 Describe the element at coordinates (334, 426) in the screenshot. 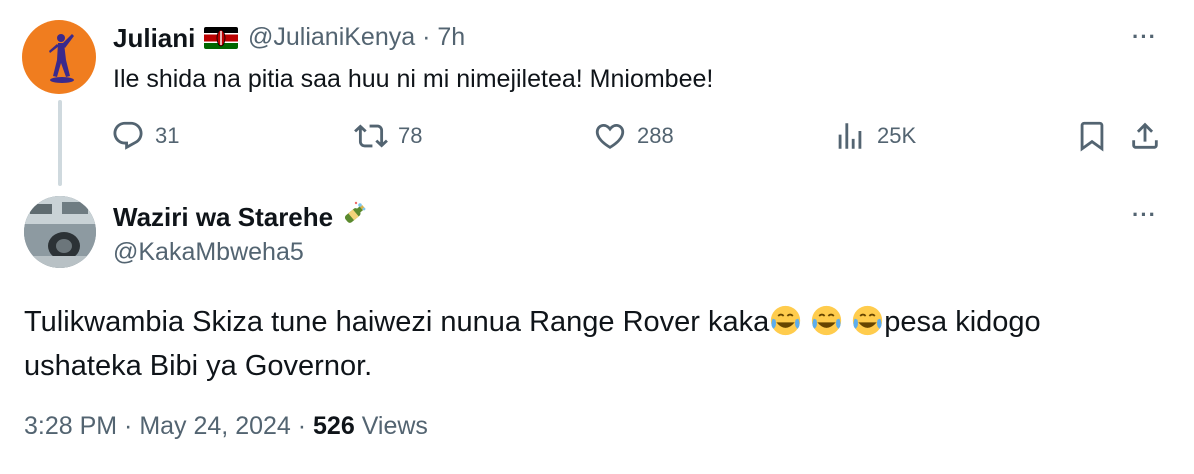

I see `views-count: 526` at that location.